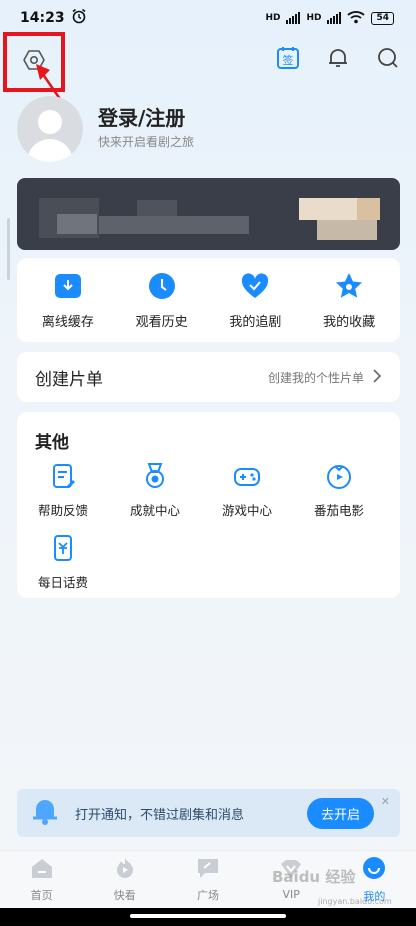 This screenshot has width=416, height=926. Describe the element at coordinates (339, 478) in the screenshot. I see `tomato-icon` at that location.